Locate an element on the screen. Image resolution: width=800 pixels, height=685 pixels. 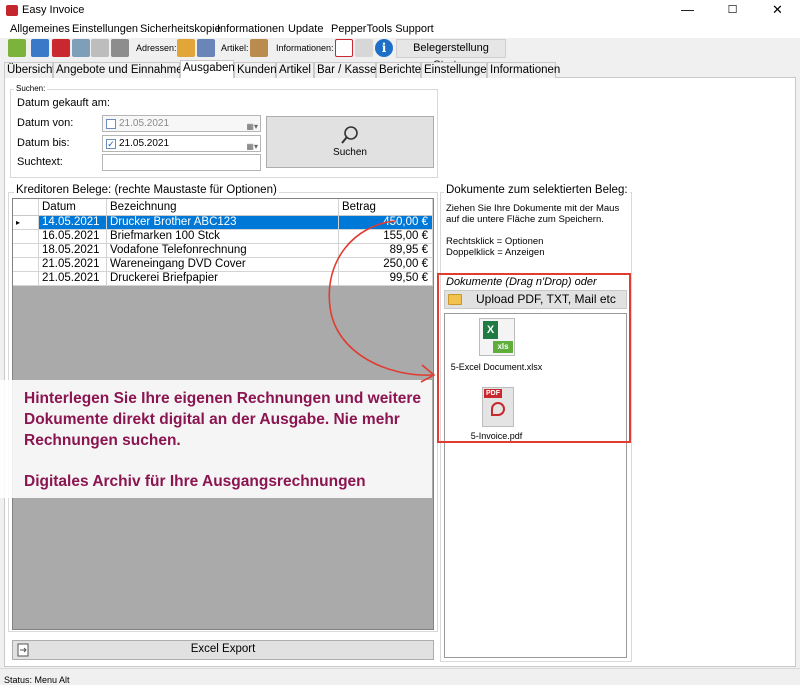
artikel-label: Artikel: is located at coordinates (235, 48).